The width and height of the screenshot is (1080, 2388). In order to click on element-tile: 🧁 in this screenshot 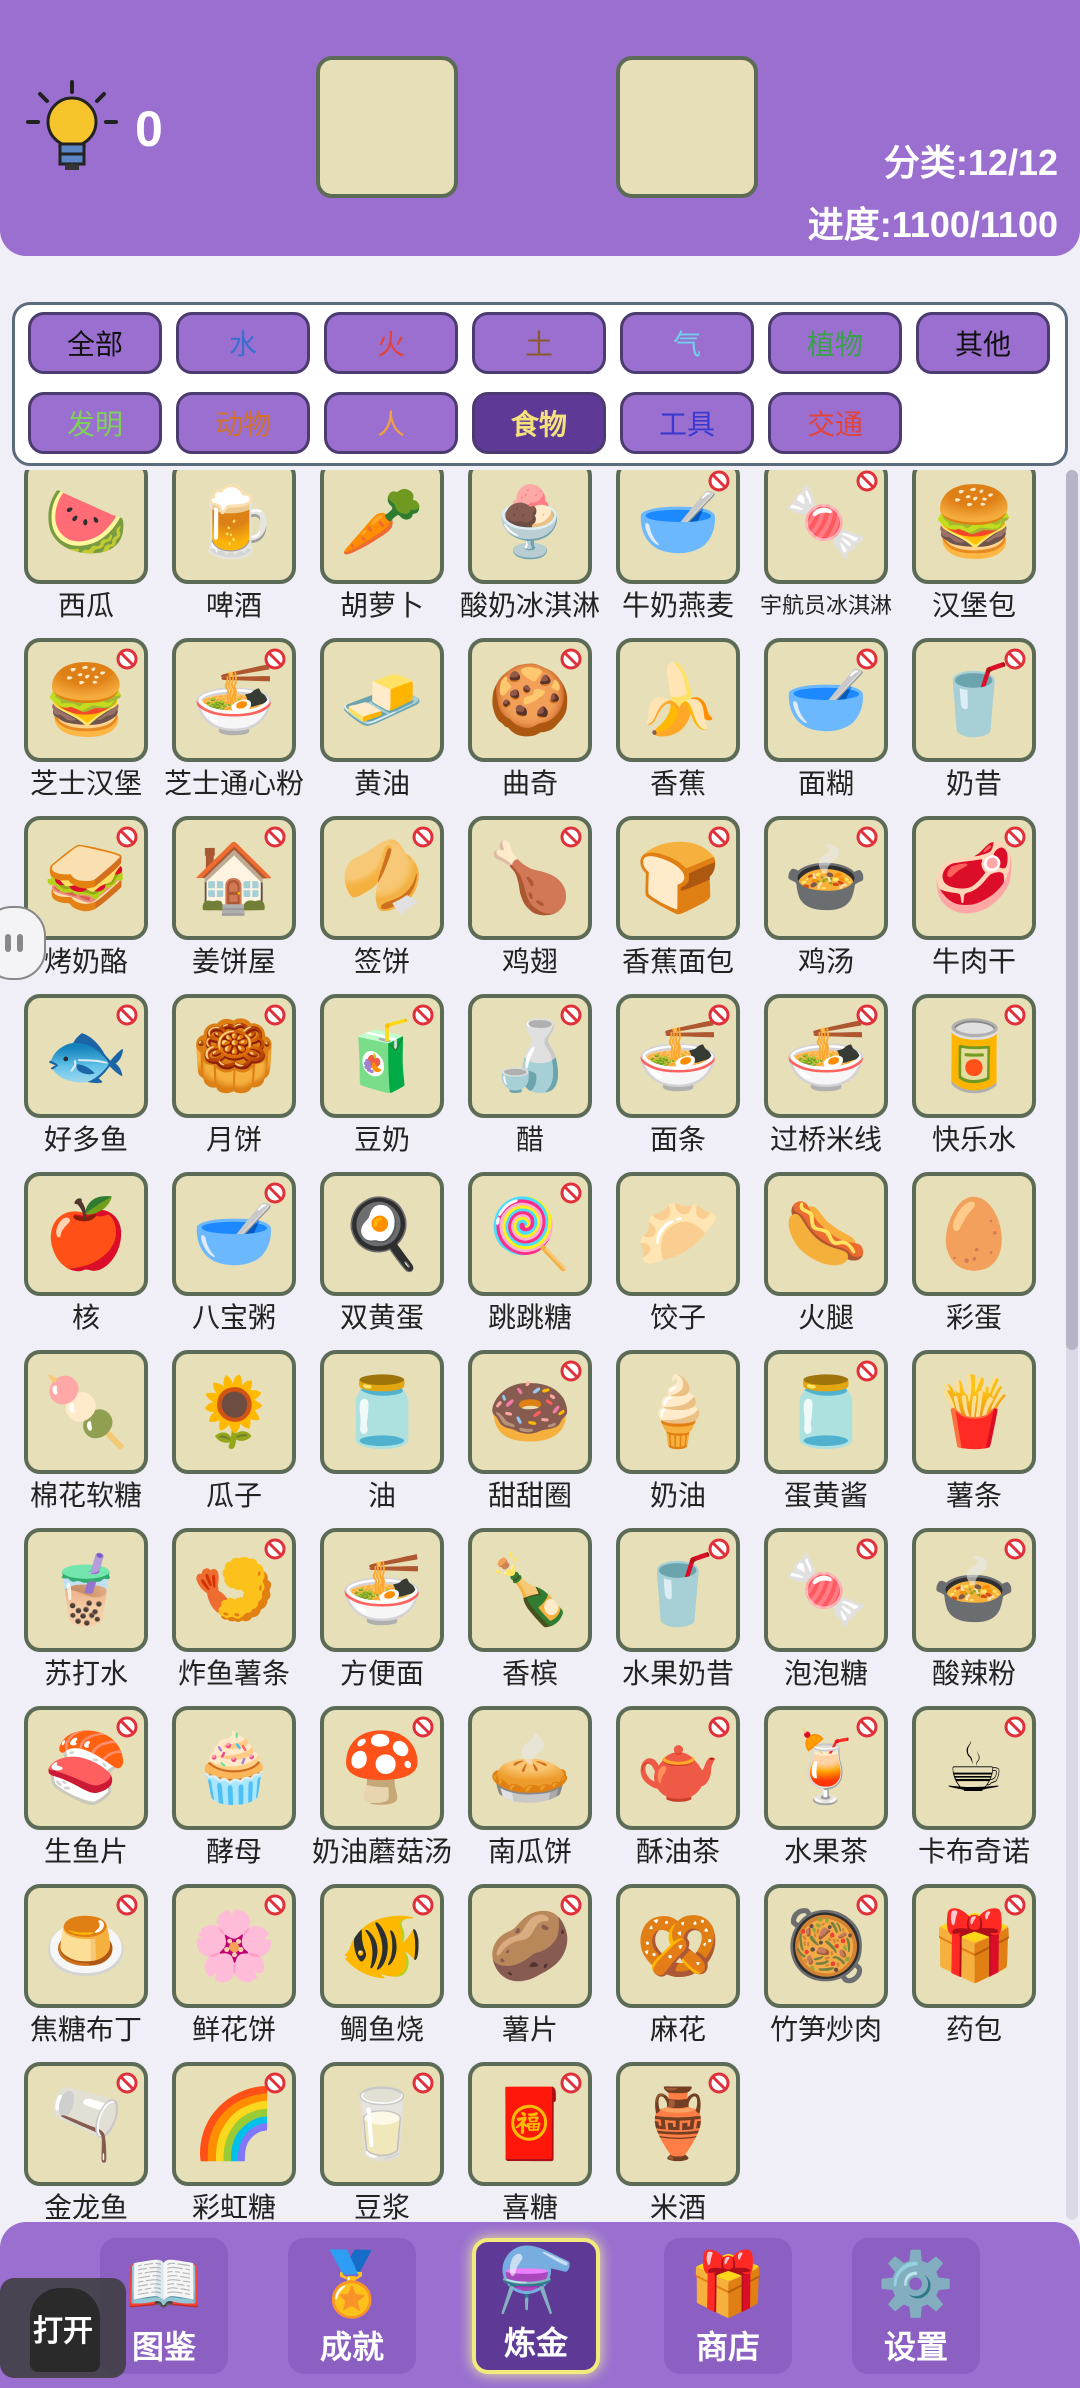, I will do `click(234, 1768)`.